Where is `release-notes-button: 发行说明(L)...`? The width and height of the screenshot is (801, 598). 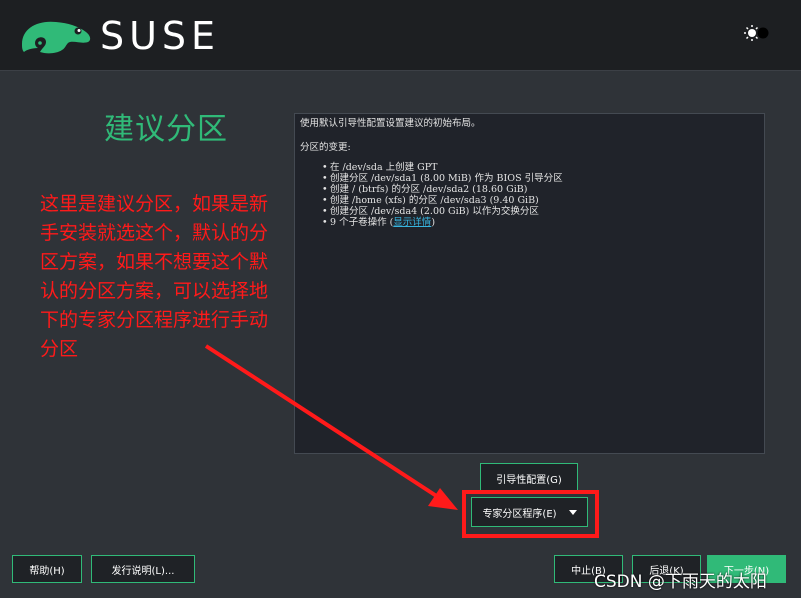 release-notes-button: 发行说明(L)... is located at coordinates (143, 569).